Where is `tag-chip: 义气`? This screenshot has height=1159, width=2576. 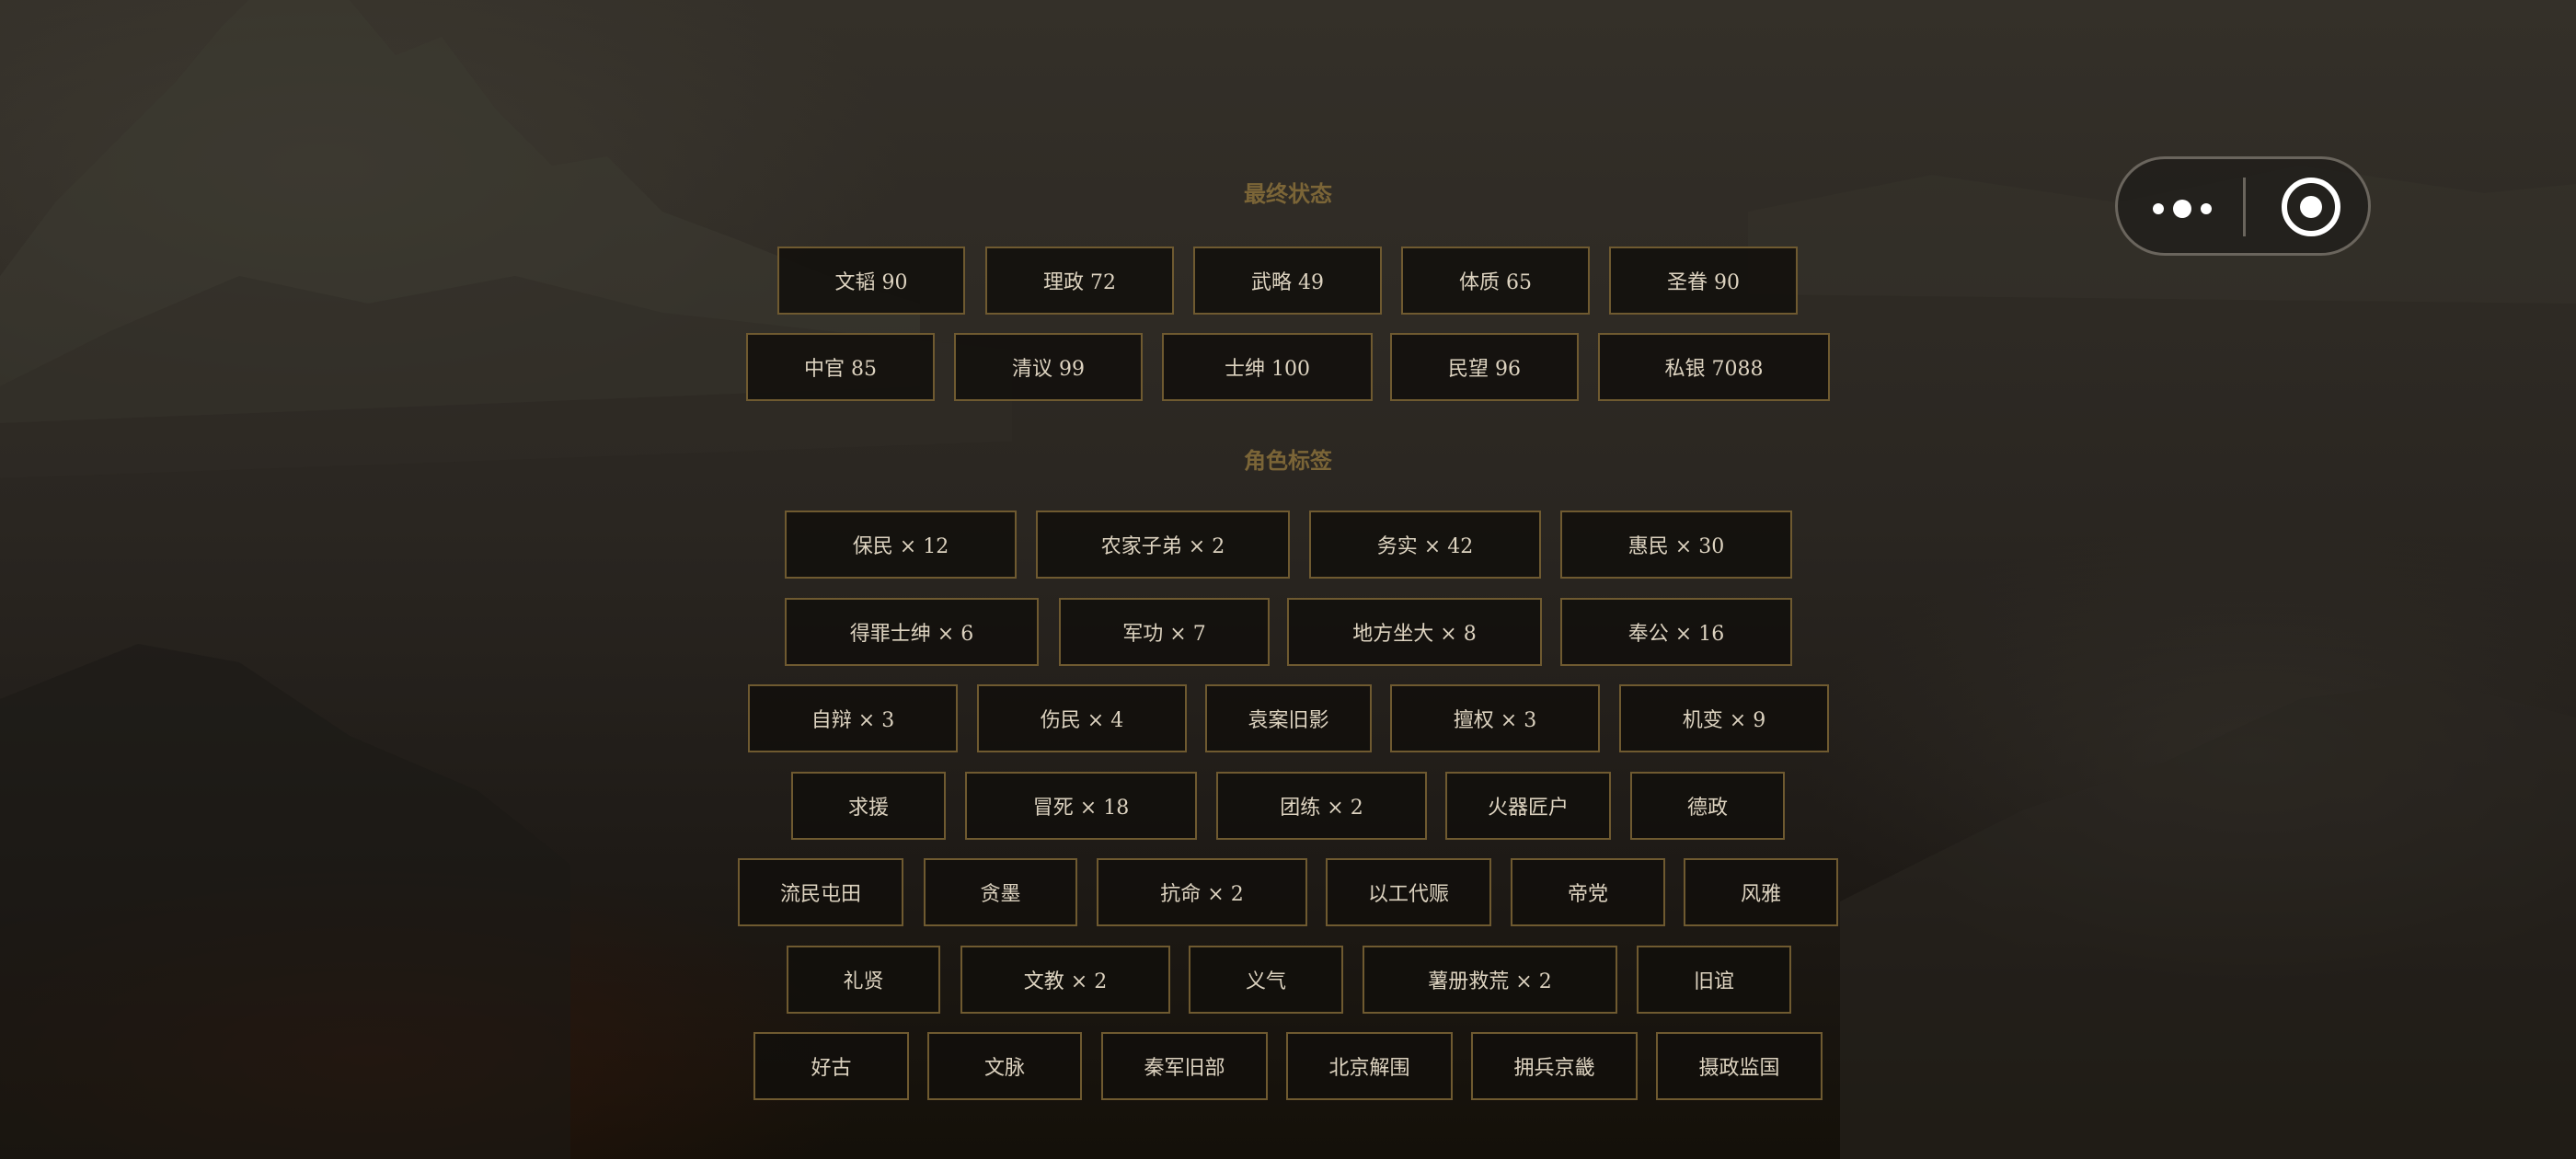 tag-chip: 义气 is located at coordinates (1266, 980).